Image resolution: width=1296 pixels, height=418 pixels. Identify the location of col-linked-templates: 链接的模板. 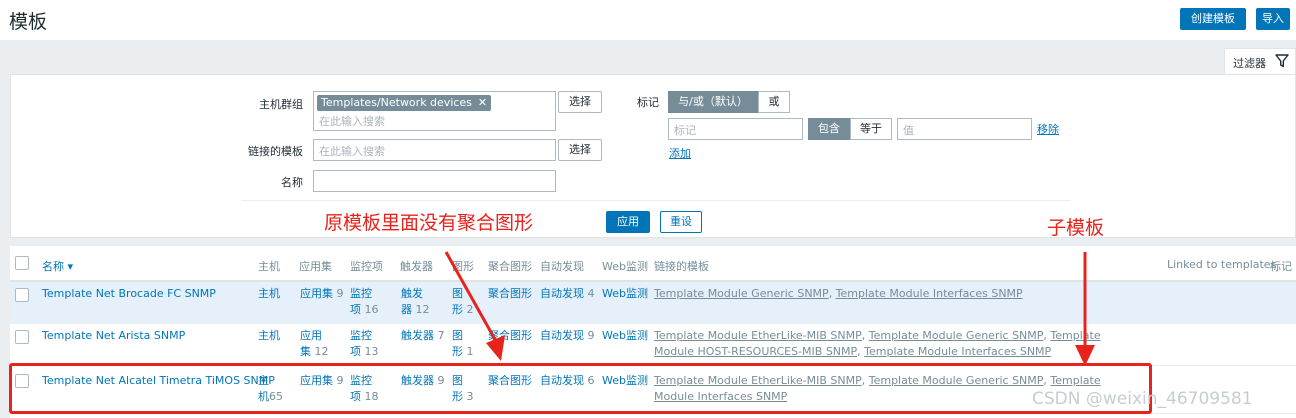
(681, 266).